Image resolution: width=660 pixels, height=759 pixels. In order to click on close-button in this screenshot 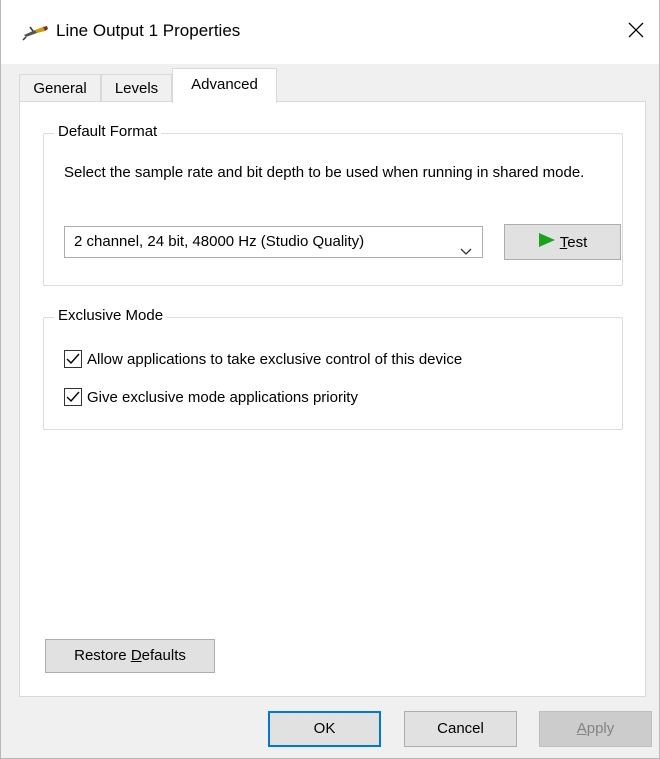, I will do `click(636, 32)`.